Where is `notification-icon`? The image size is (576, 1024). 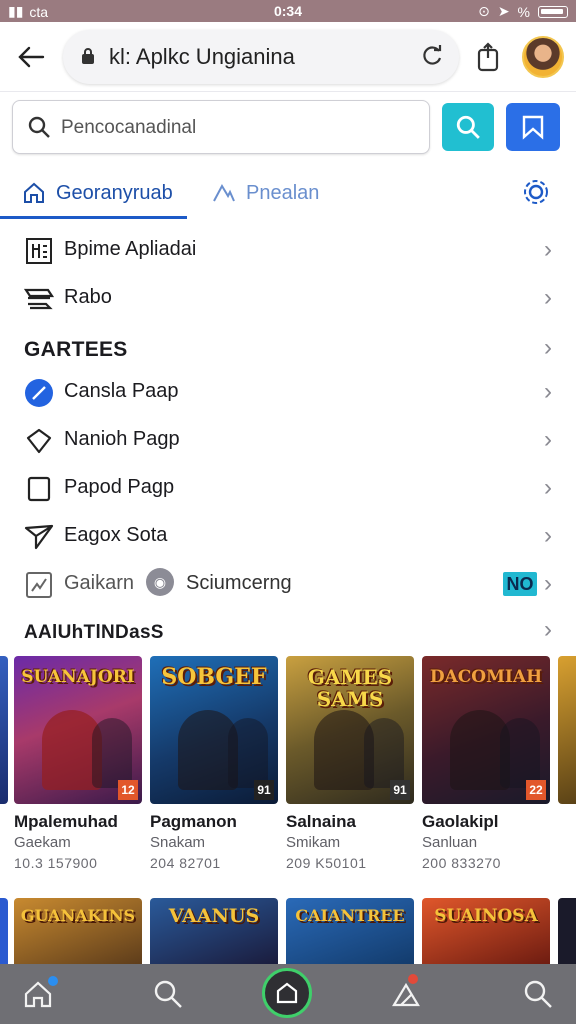
notification-icon is located at coordinates (406, 994).